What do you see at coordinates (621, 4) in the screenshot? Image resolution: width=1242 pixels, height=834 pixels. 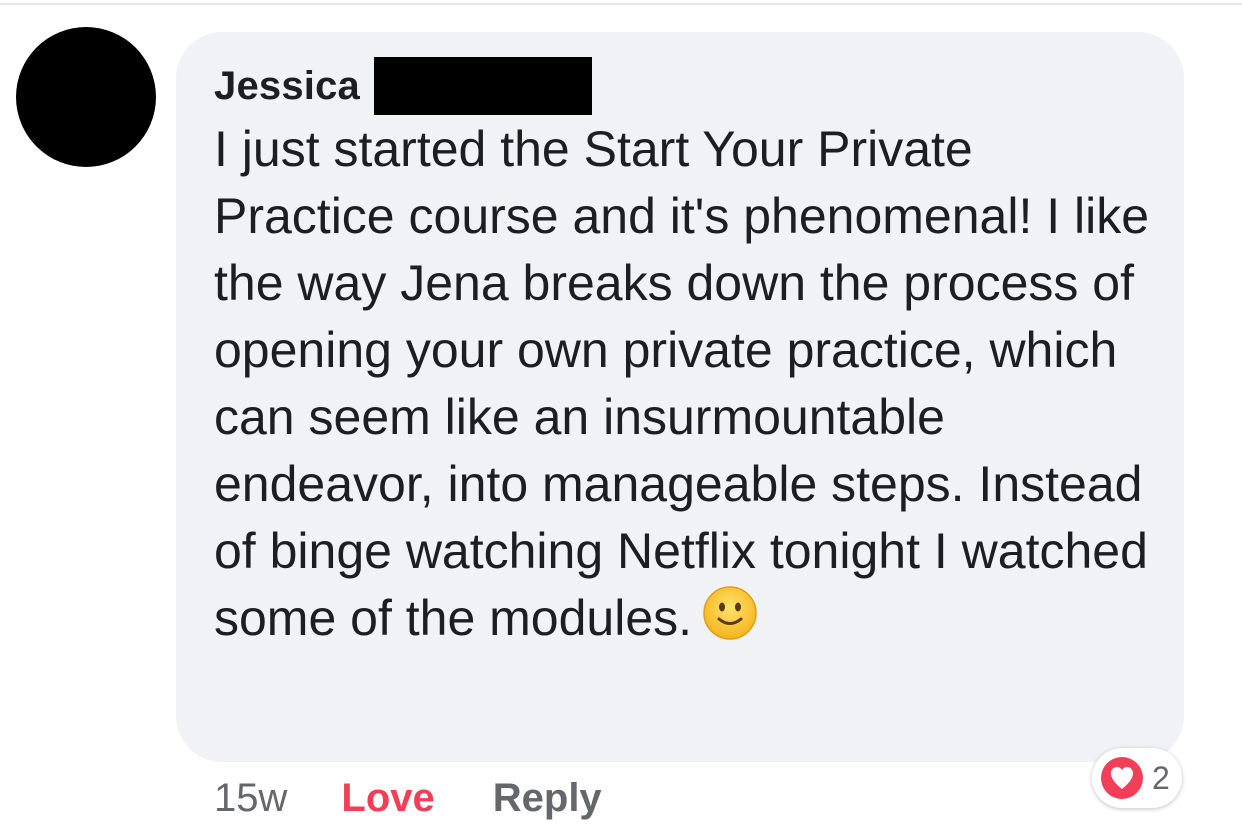 I see `top-divider` at bounding box center [621, 4].